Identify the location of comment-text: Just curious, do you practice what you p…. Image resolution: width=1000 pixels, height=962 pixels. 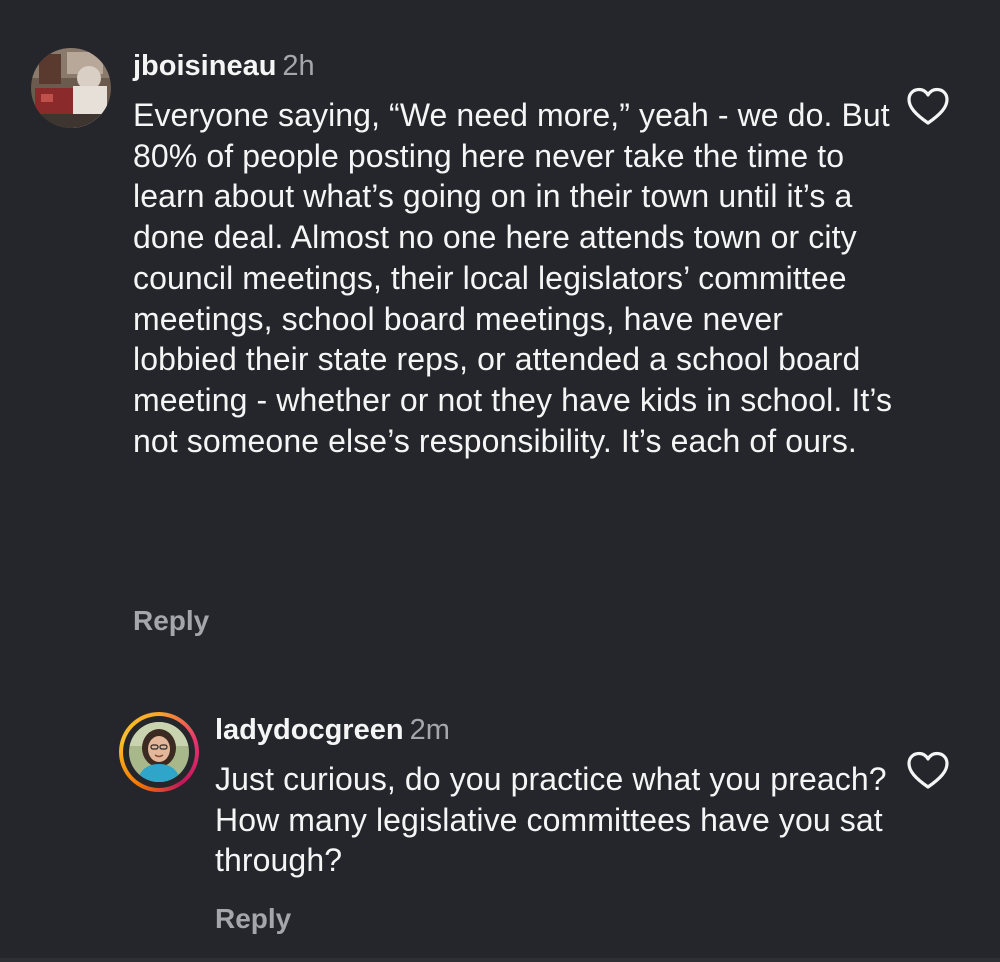
(551, 820).